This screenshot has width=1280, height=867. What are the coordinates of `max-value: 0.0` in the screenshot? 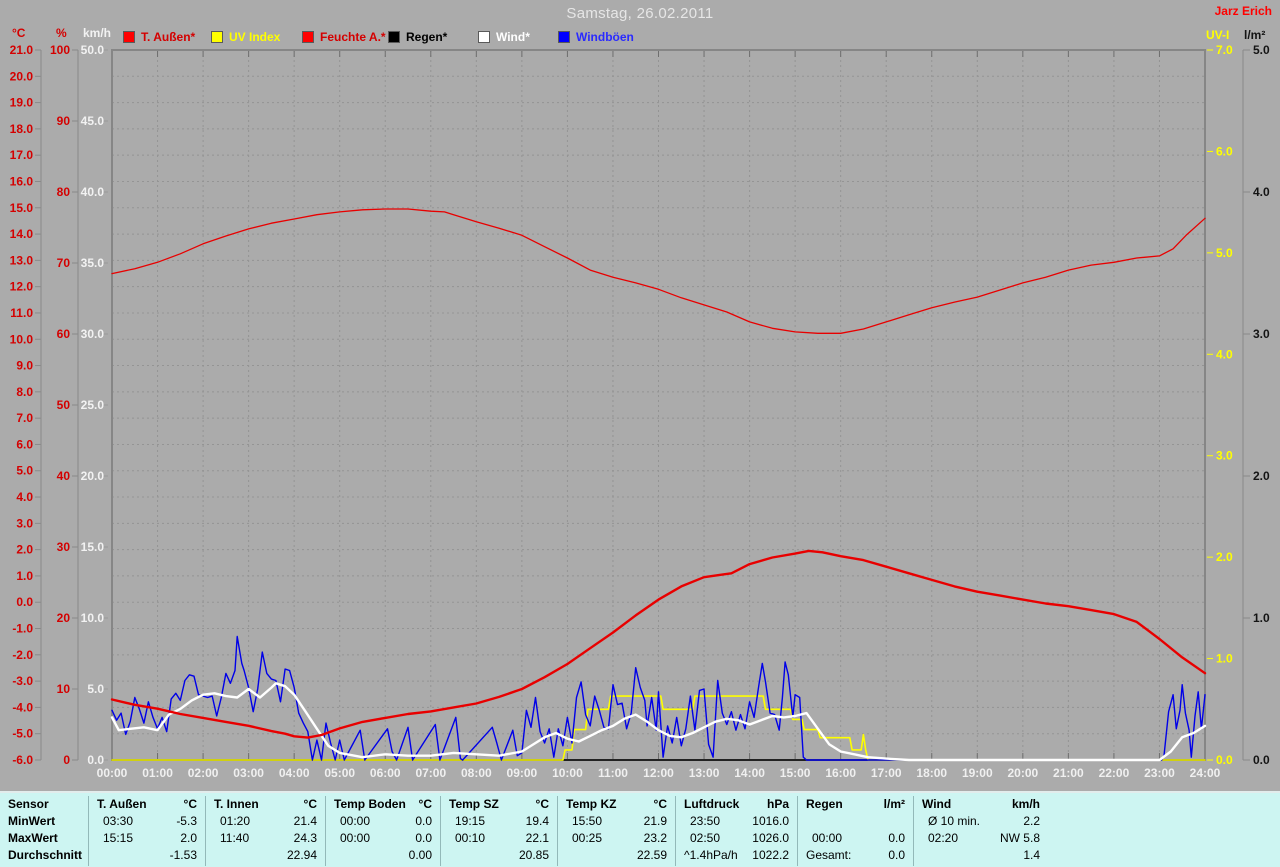 It's located at (896, 838).